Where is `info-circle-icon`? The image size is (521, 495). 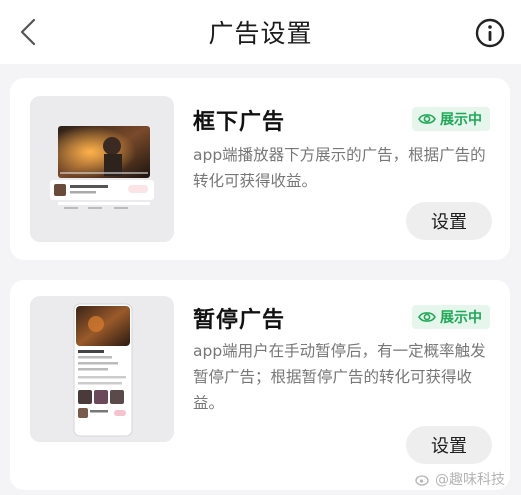 info-circle-icon is located at coordinates (490, 33).